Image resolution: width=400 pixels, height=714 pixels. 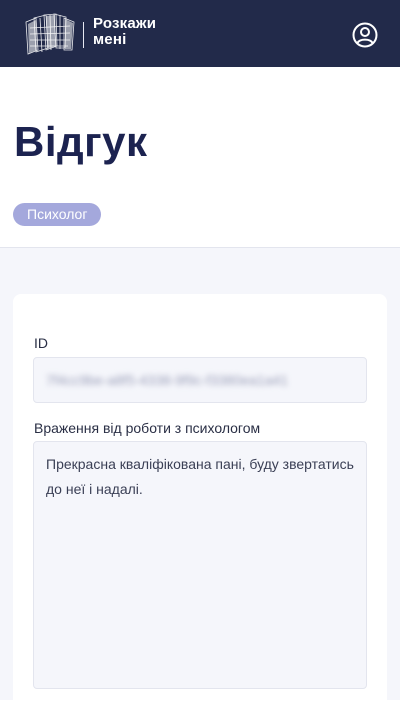 I want to click on id-field: 7f4cc9be-a8f5-4338-9f9c-f3380ea1a41, so click(x=200, y=380).